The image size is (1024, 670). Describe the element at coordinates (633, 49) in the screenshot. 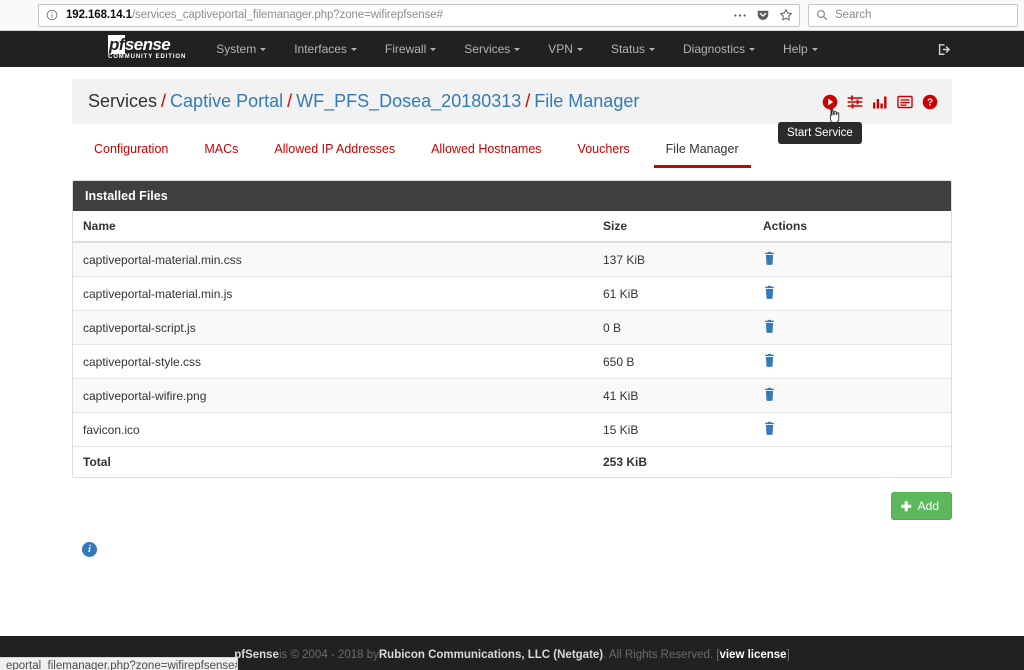

I see `nav-item-status: Status` at that location.